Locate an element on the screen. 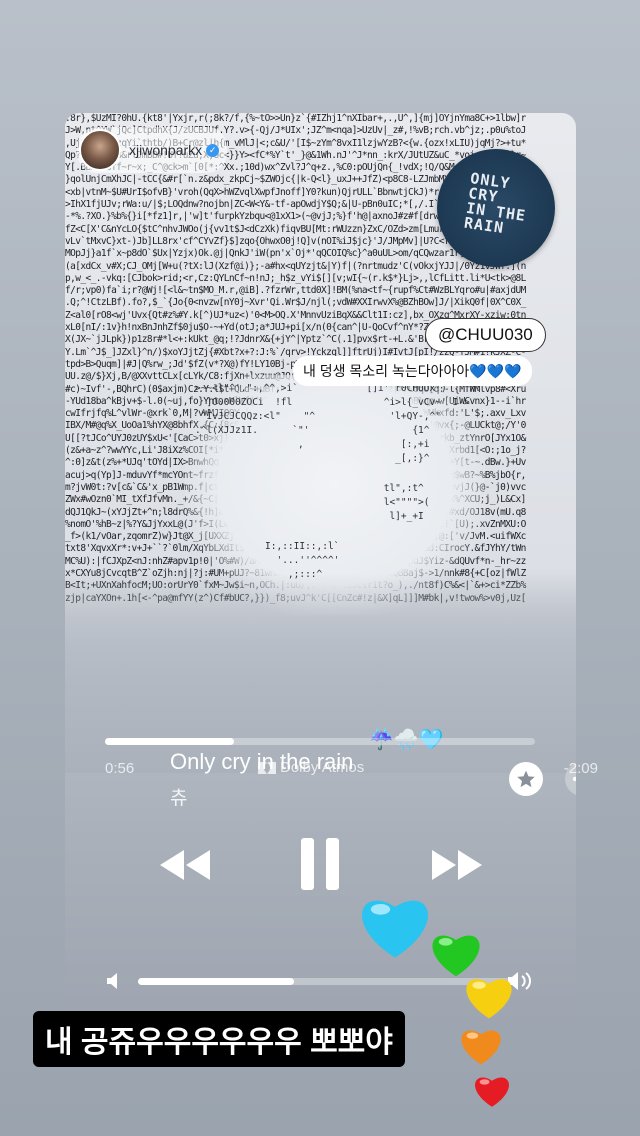  time-remaining: -2:09 is located at coordinates (580, 768).